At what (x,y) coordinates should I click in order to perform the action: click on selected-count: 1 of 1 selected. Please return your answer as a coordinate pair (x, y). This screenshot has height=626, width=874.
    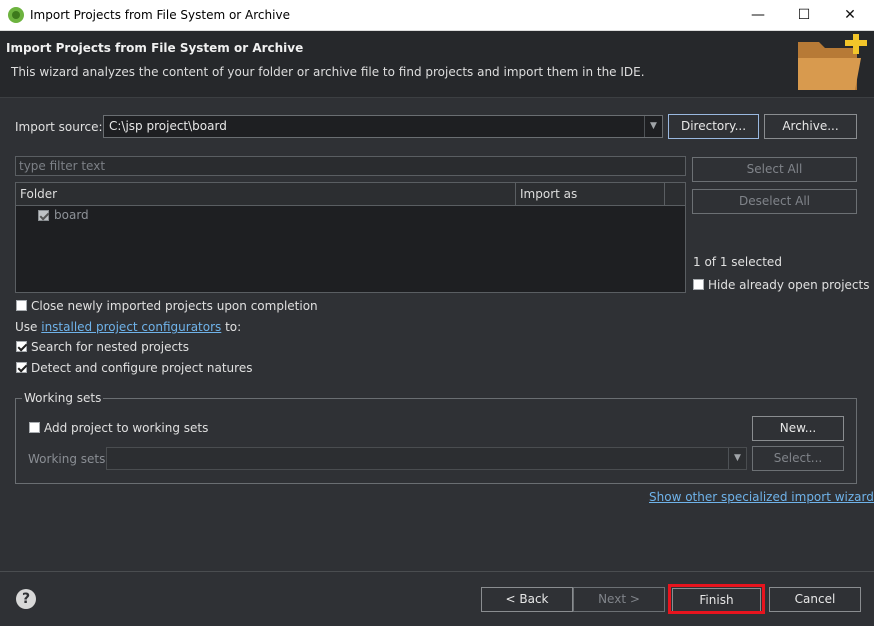
    Looking at the image, I should click on (737, 262).